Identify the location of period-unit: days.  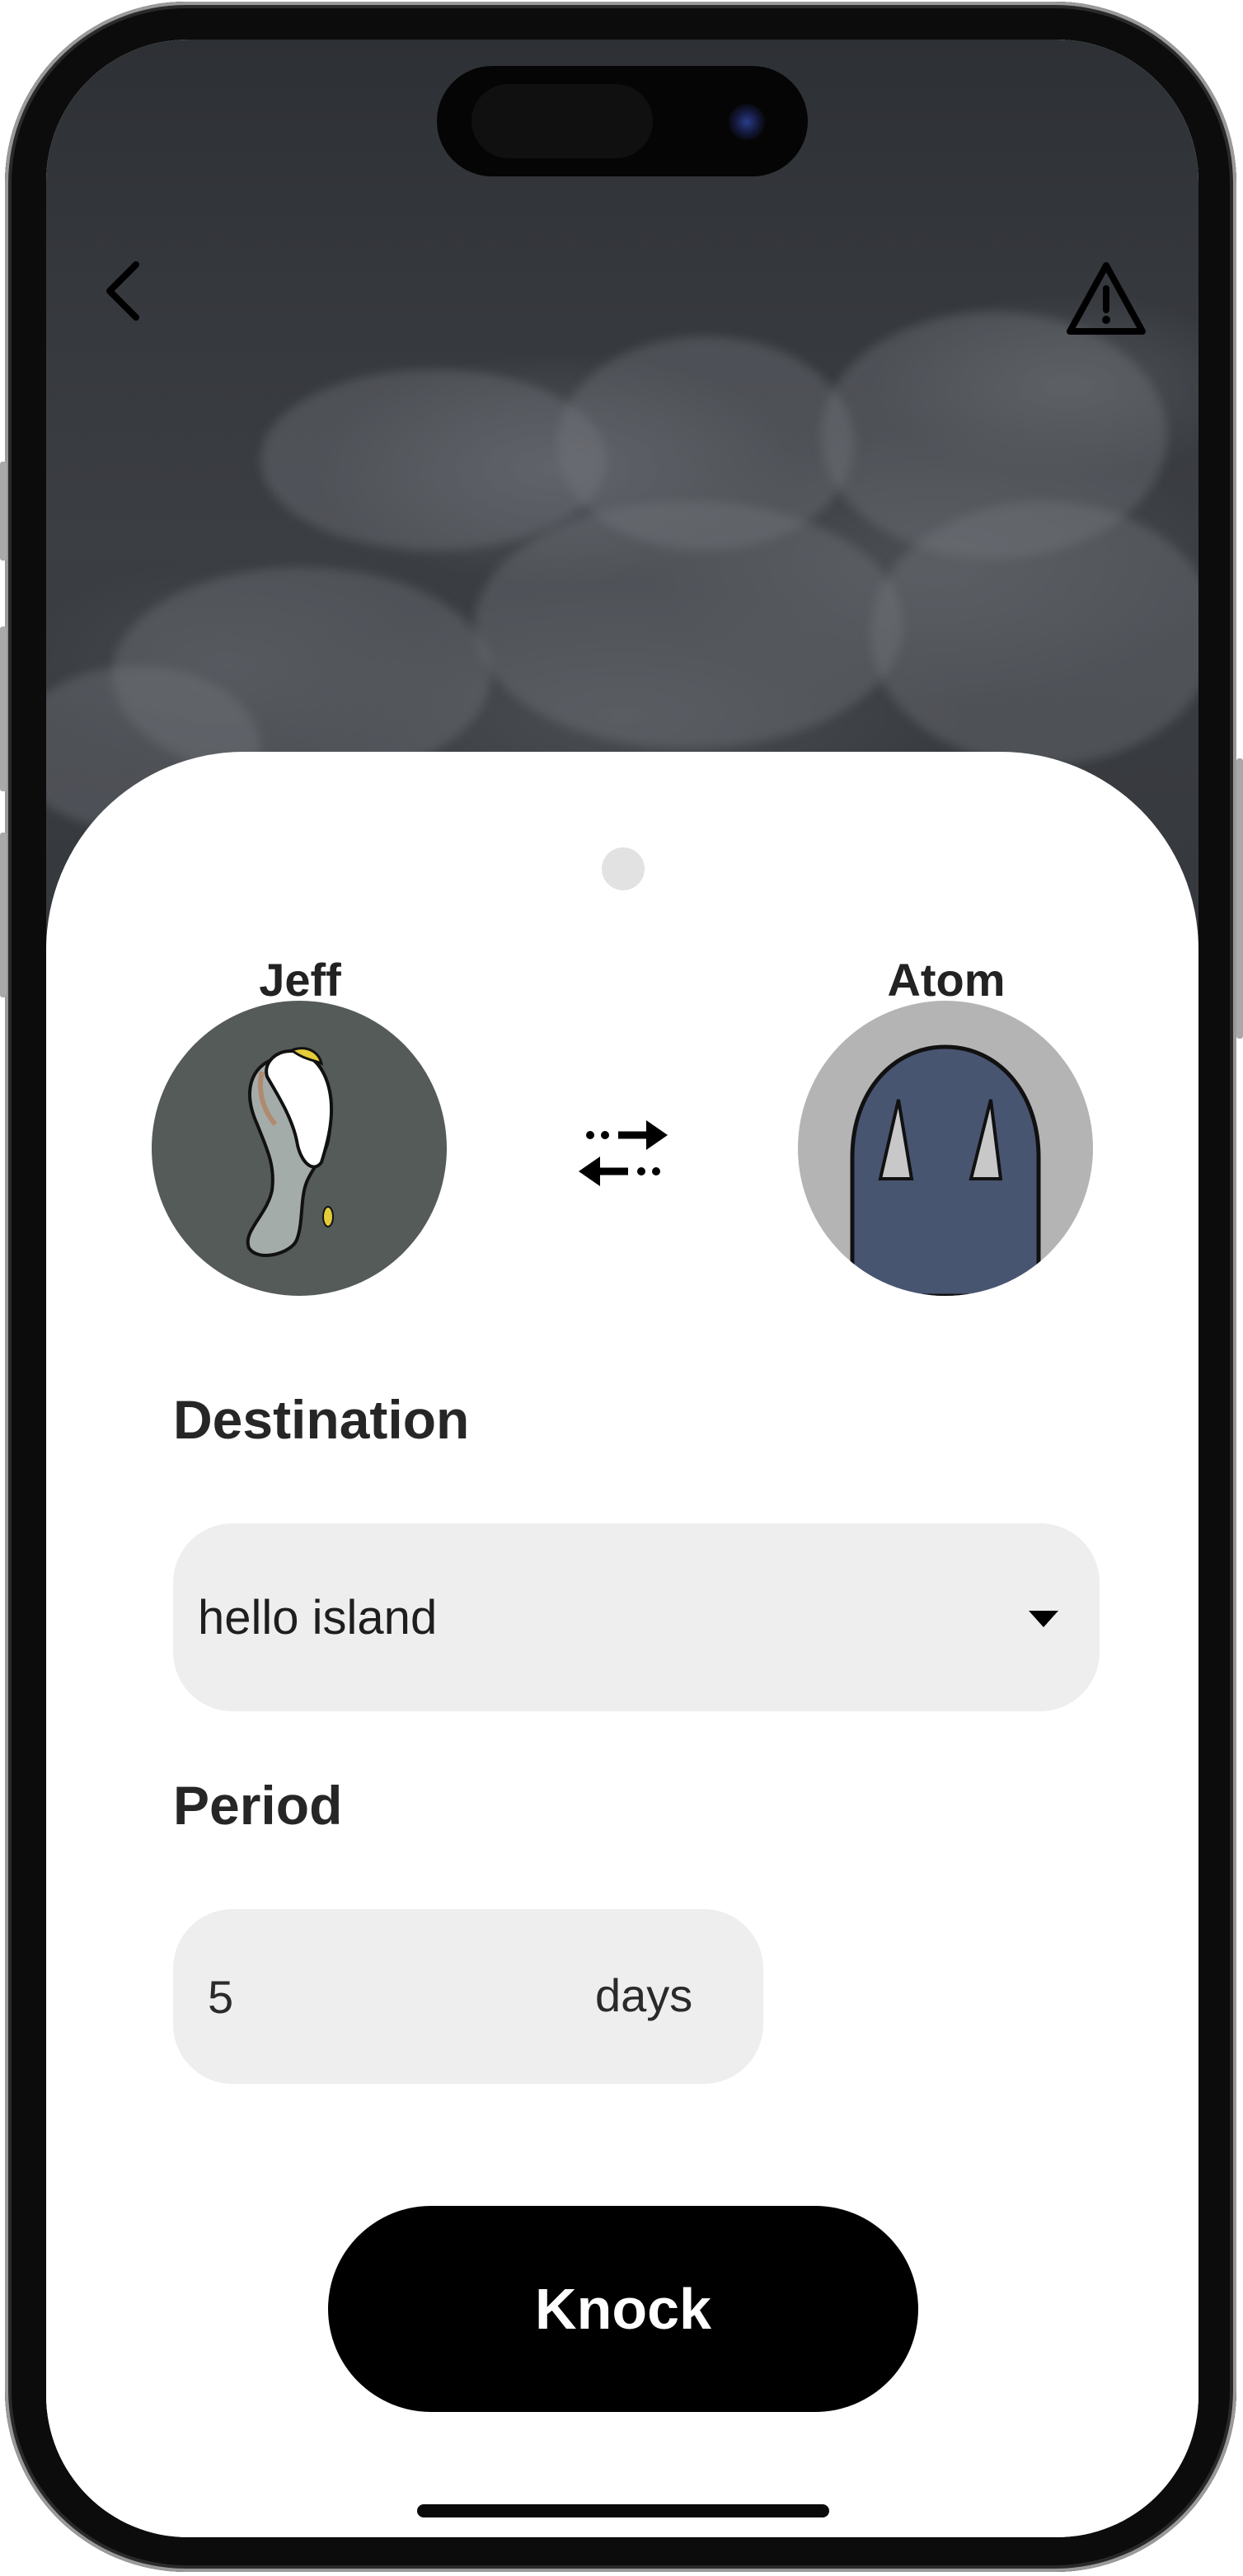
(644, 1995).